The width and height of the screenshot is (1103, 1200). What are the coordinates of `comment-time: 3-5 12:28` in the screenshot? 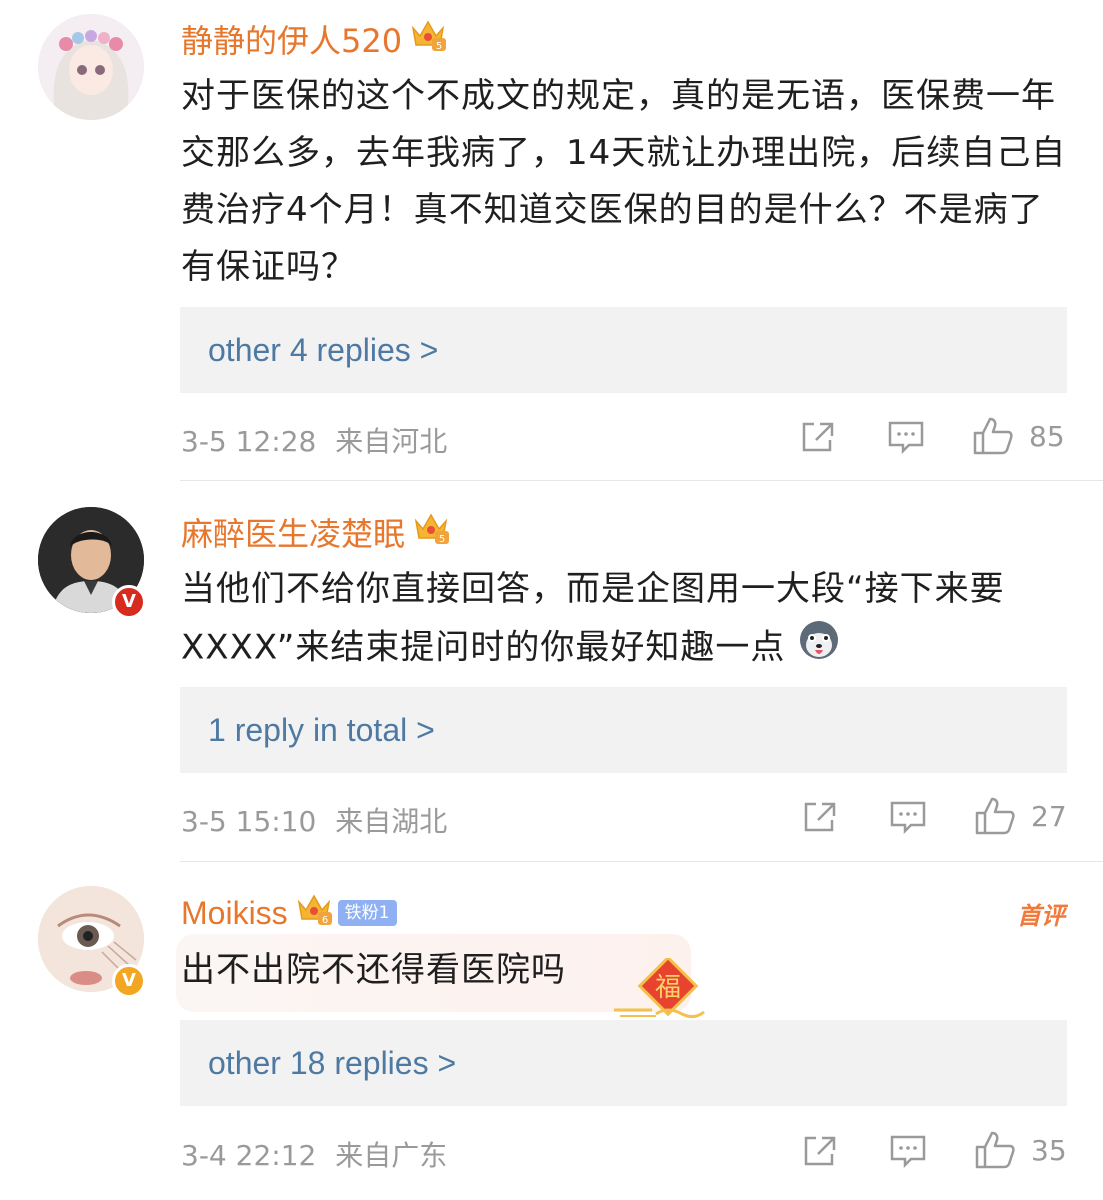 It's located at (249, 441).